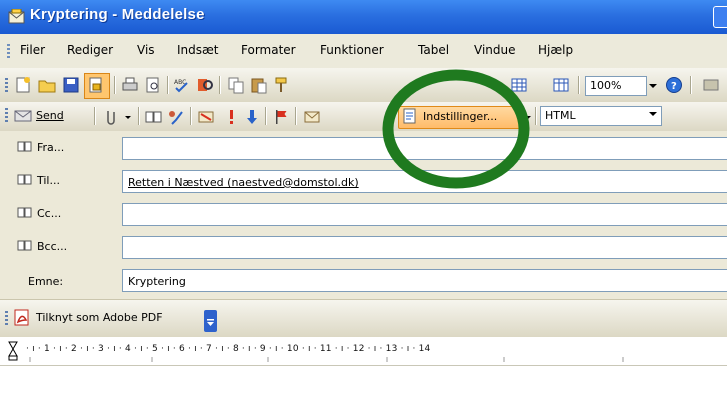 This screenshot has width=727, height=397. What do you see at coordinates (128, 117) in the screenshot?
I see `attach-dropdown-arrow-icon` at bounding box center [128, 117].